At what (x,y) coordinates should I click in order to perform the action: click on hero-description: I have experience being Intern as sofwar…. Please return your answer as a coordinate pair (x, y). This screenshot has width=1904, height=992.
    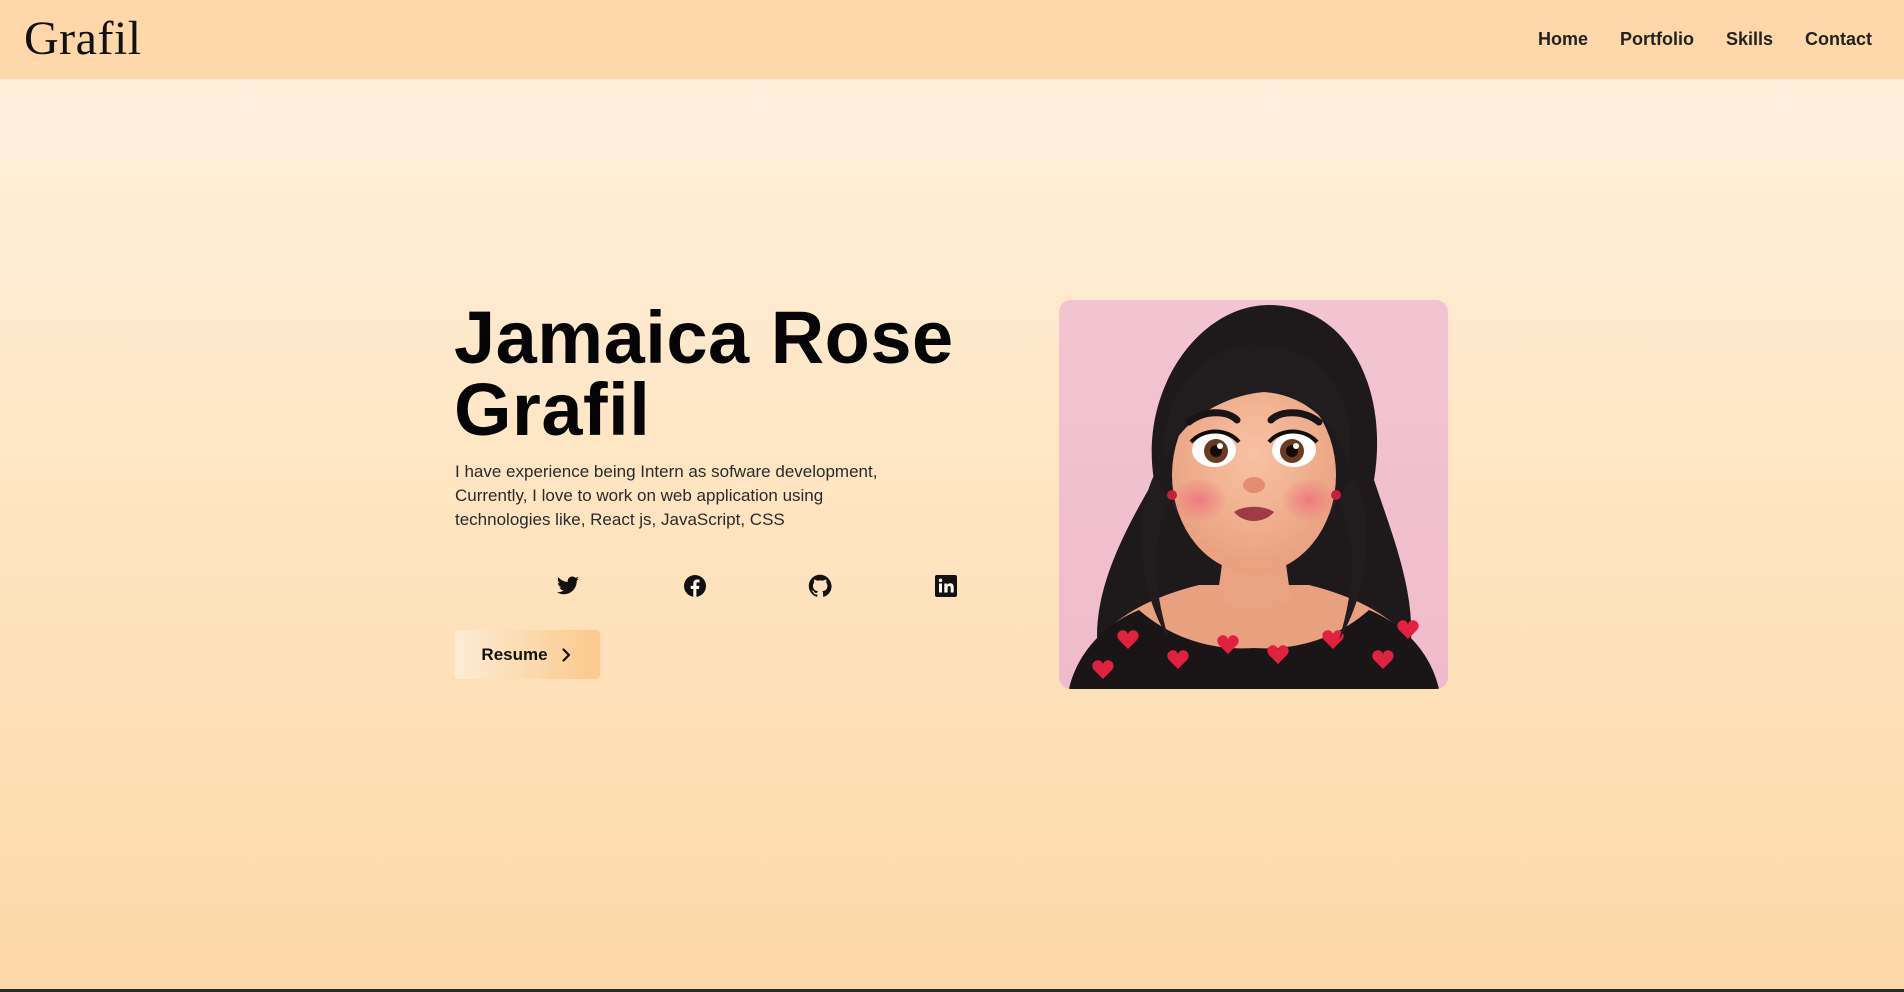
    Looking at the image, I should click on (705, 496).